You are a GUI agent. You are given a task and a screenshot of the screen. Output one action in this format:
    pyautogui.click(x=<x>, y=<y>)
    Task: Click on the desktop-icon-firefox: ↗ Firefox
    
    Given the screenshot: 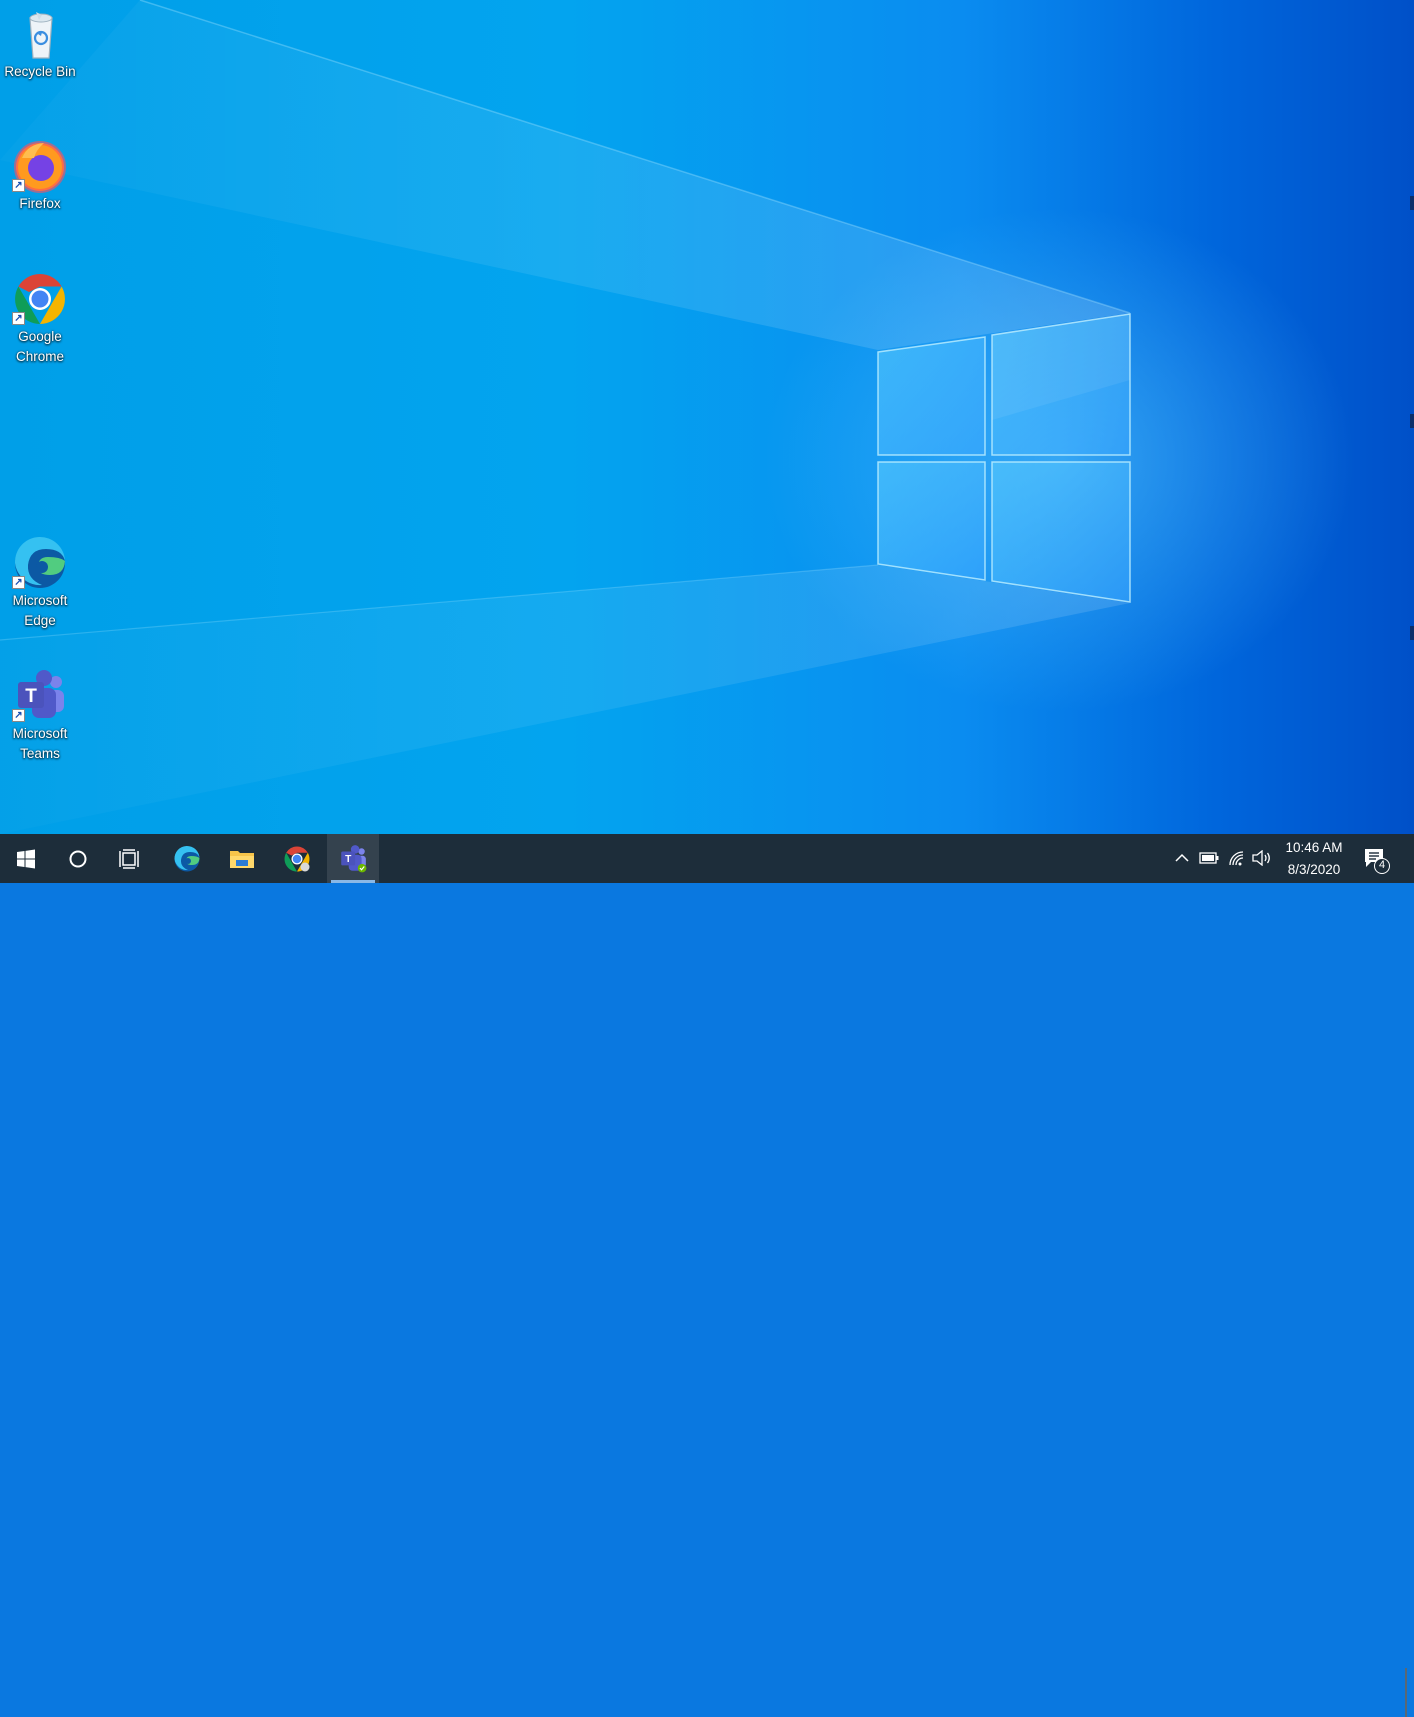 What is the action you would take?
    pyautogui.click(x=40, y=176)
    